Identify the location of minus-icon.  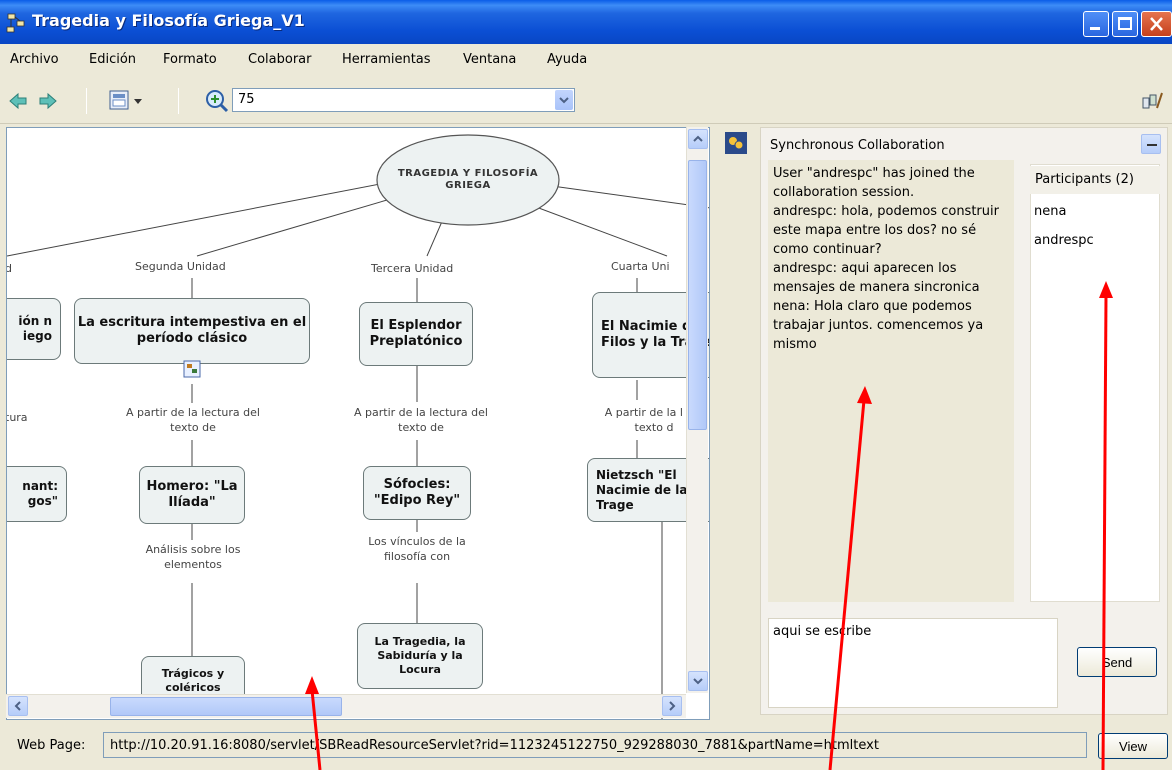
(1152, 145).